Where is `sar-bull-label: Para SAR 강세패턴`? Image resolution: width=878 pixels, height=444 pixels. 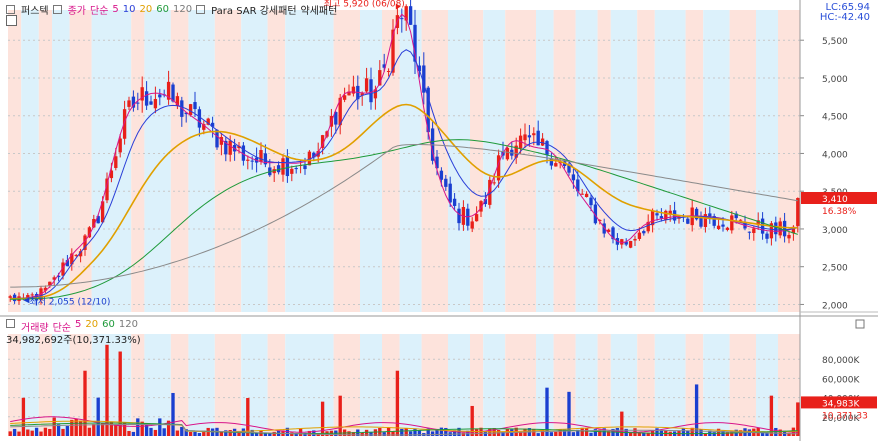
sar-bull-label: Para SAR 강세패턴 is located at coordinates (254, 11).